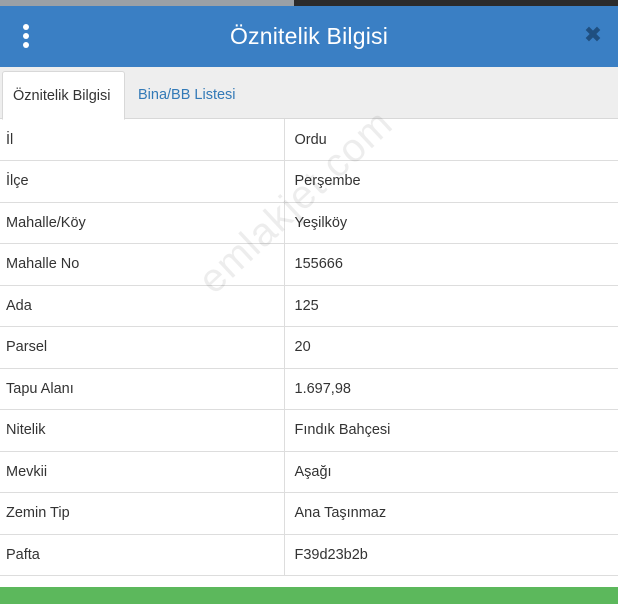  What do you see at coordinates (142, 555) in the screenshot?
I see `row-key: Pafta` at bounding box center [142, 555].